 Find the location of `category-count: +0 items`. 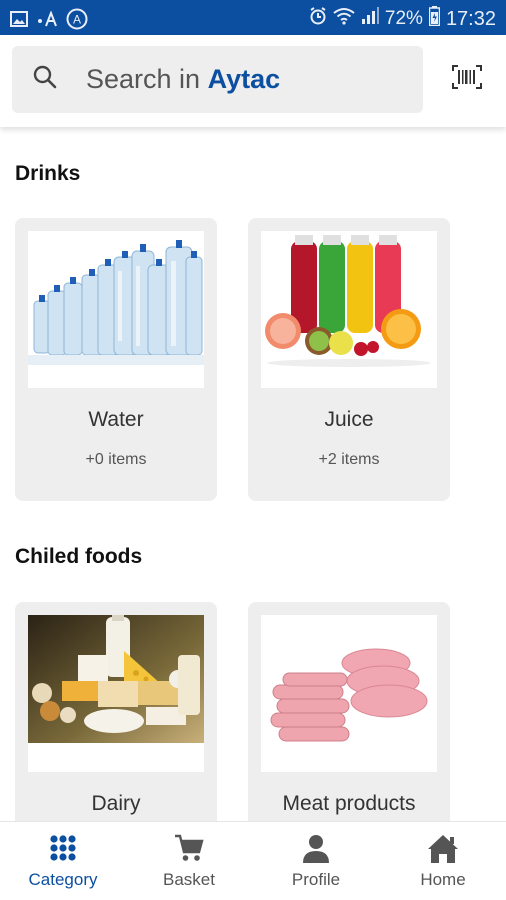

category-count: +0 items is located at coordinates (116, 459).